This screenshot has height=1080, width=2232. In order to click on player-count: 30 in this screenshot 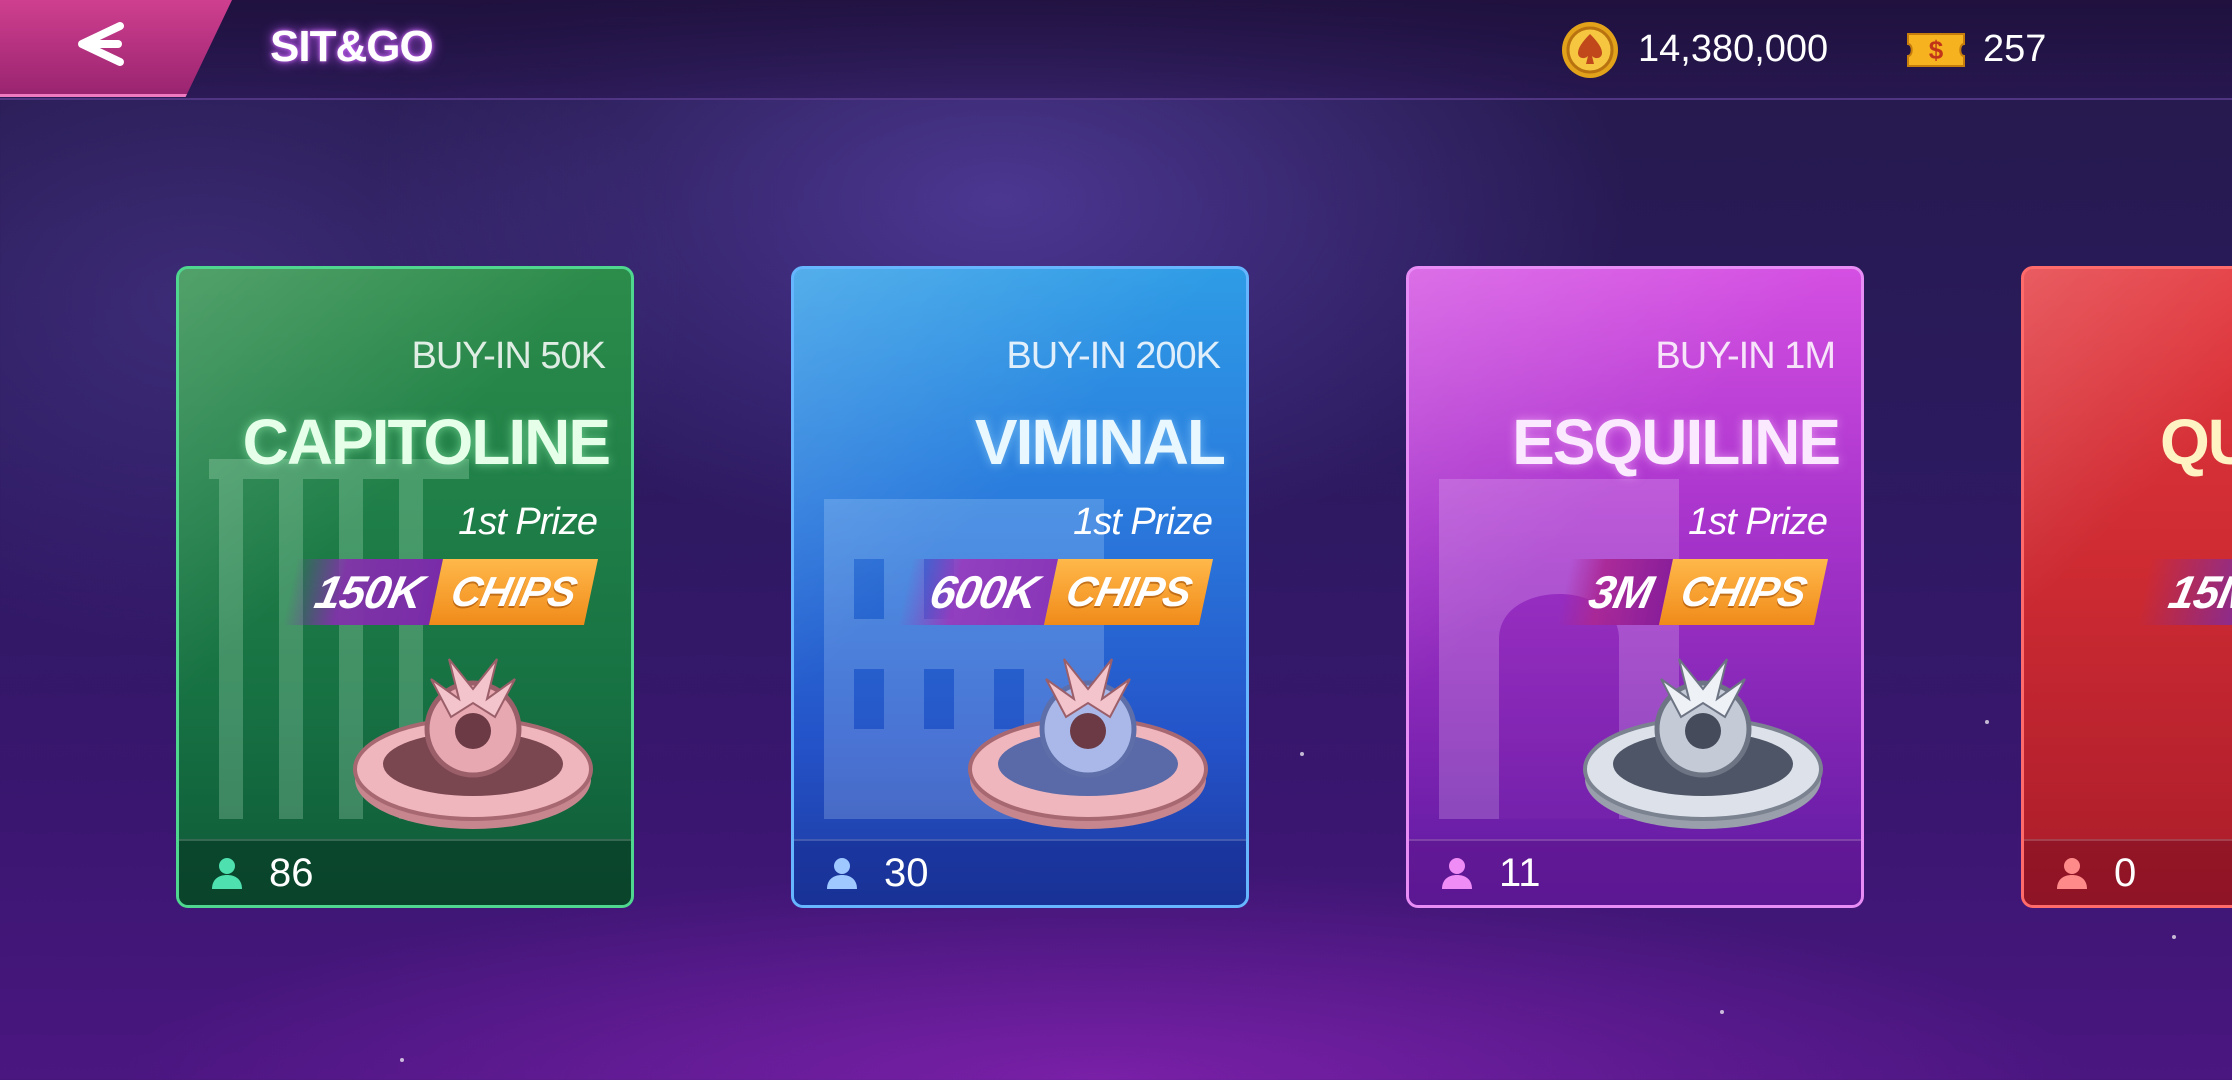, I will do `click(906, 873)`.